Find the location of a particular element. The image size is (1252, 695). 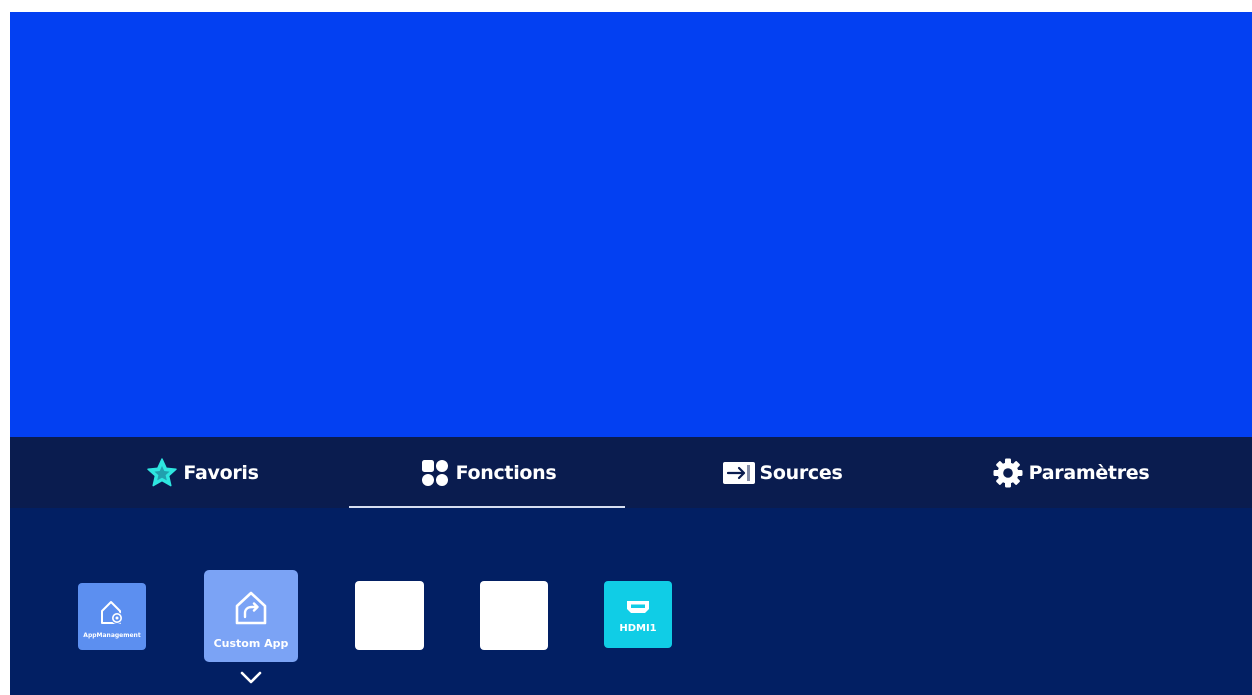

input-source-icon is located at coordinates (739, 473).